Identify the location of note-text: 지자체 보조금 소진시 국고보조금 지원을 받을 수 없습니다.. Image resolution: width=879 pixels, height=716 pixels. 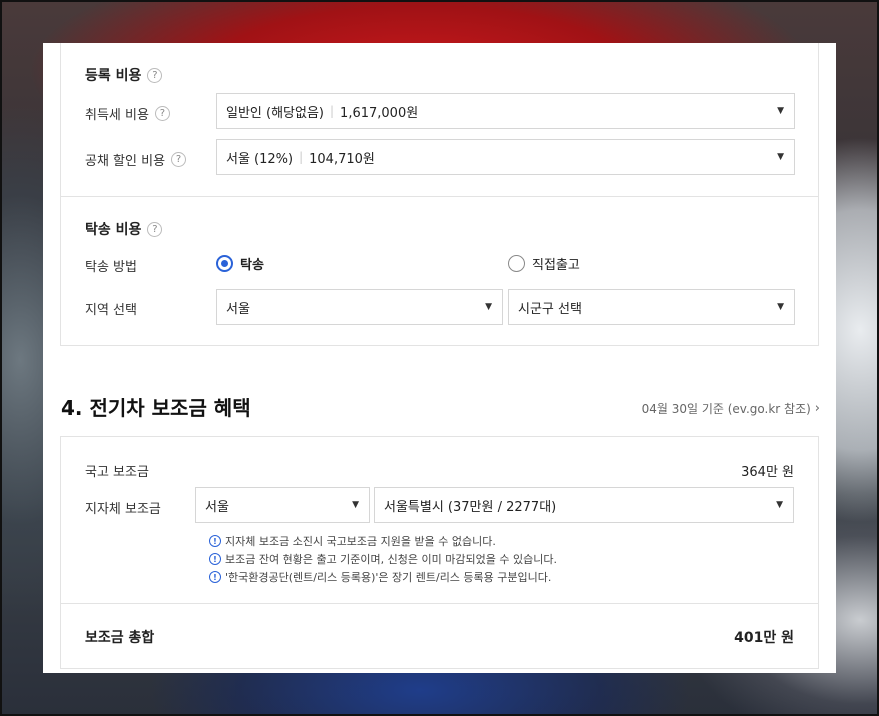
(360, 541).